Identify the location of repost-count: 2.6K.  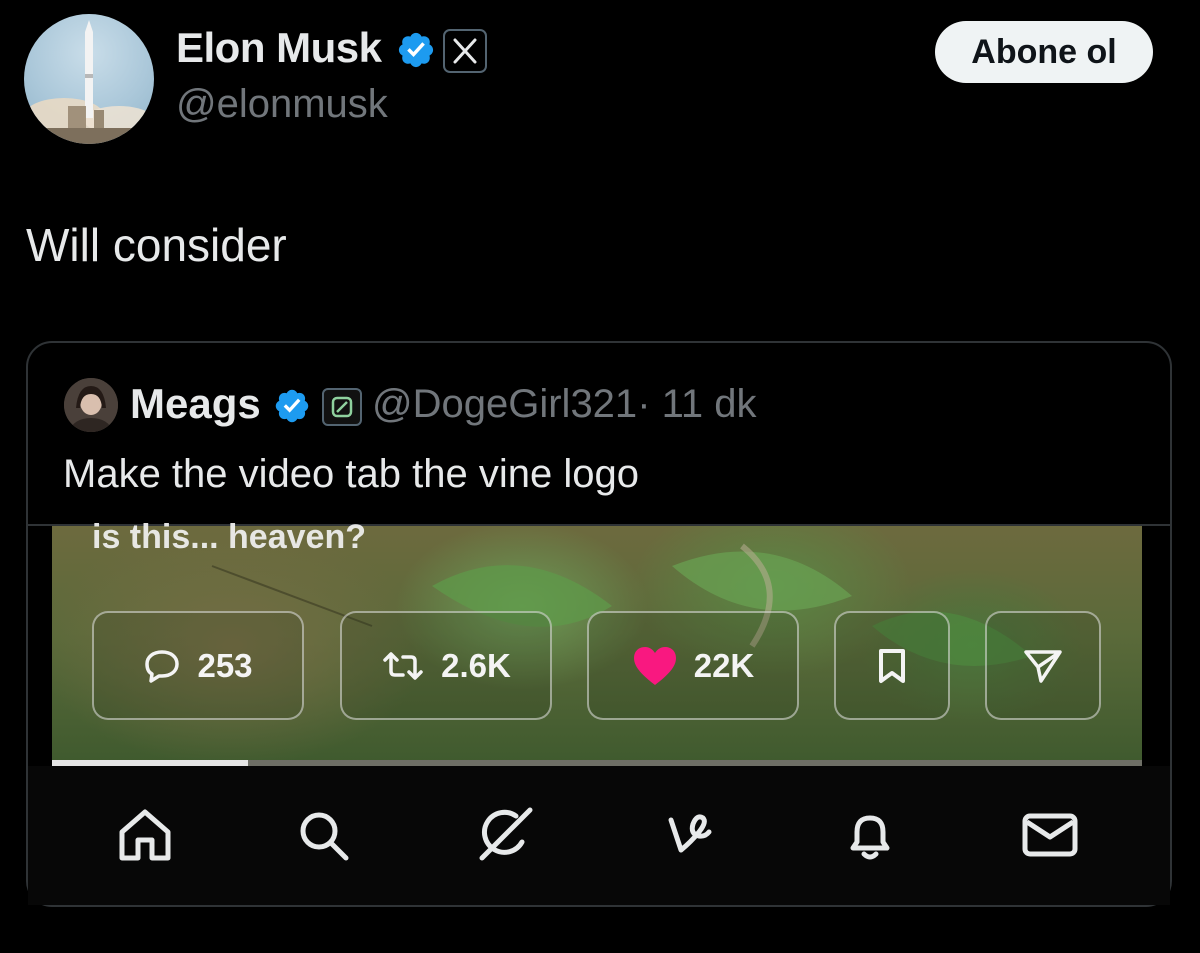
(476, 665).